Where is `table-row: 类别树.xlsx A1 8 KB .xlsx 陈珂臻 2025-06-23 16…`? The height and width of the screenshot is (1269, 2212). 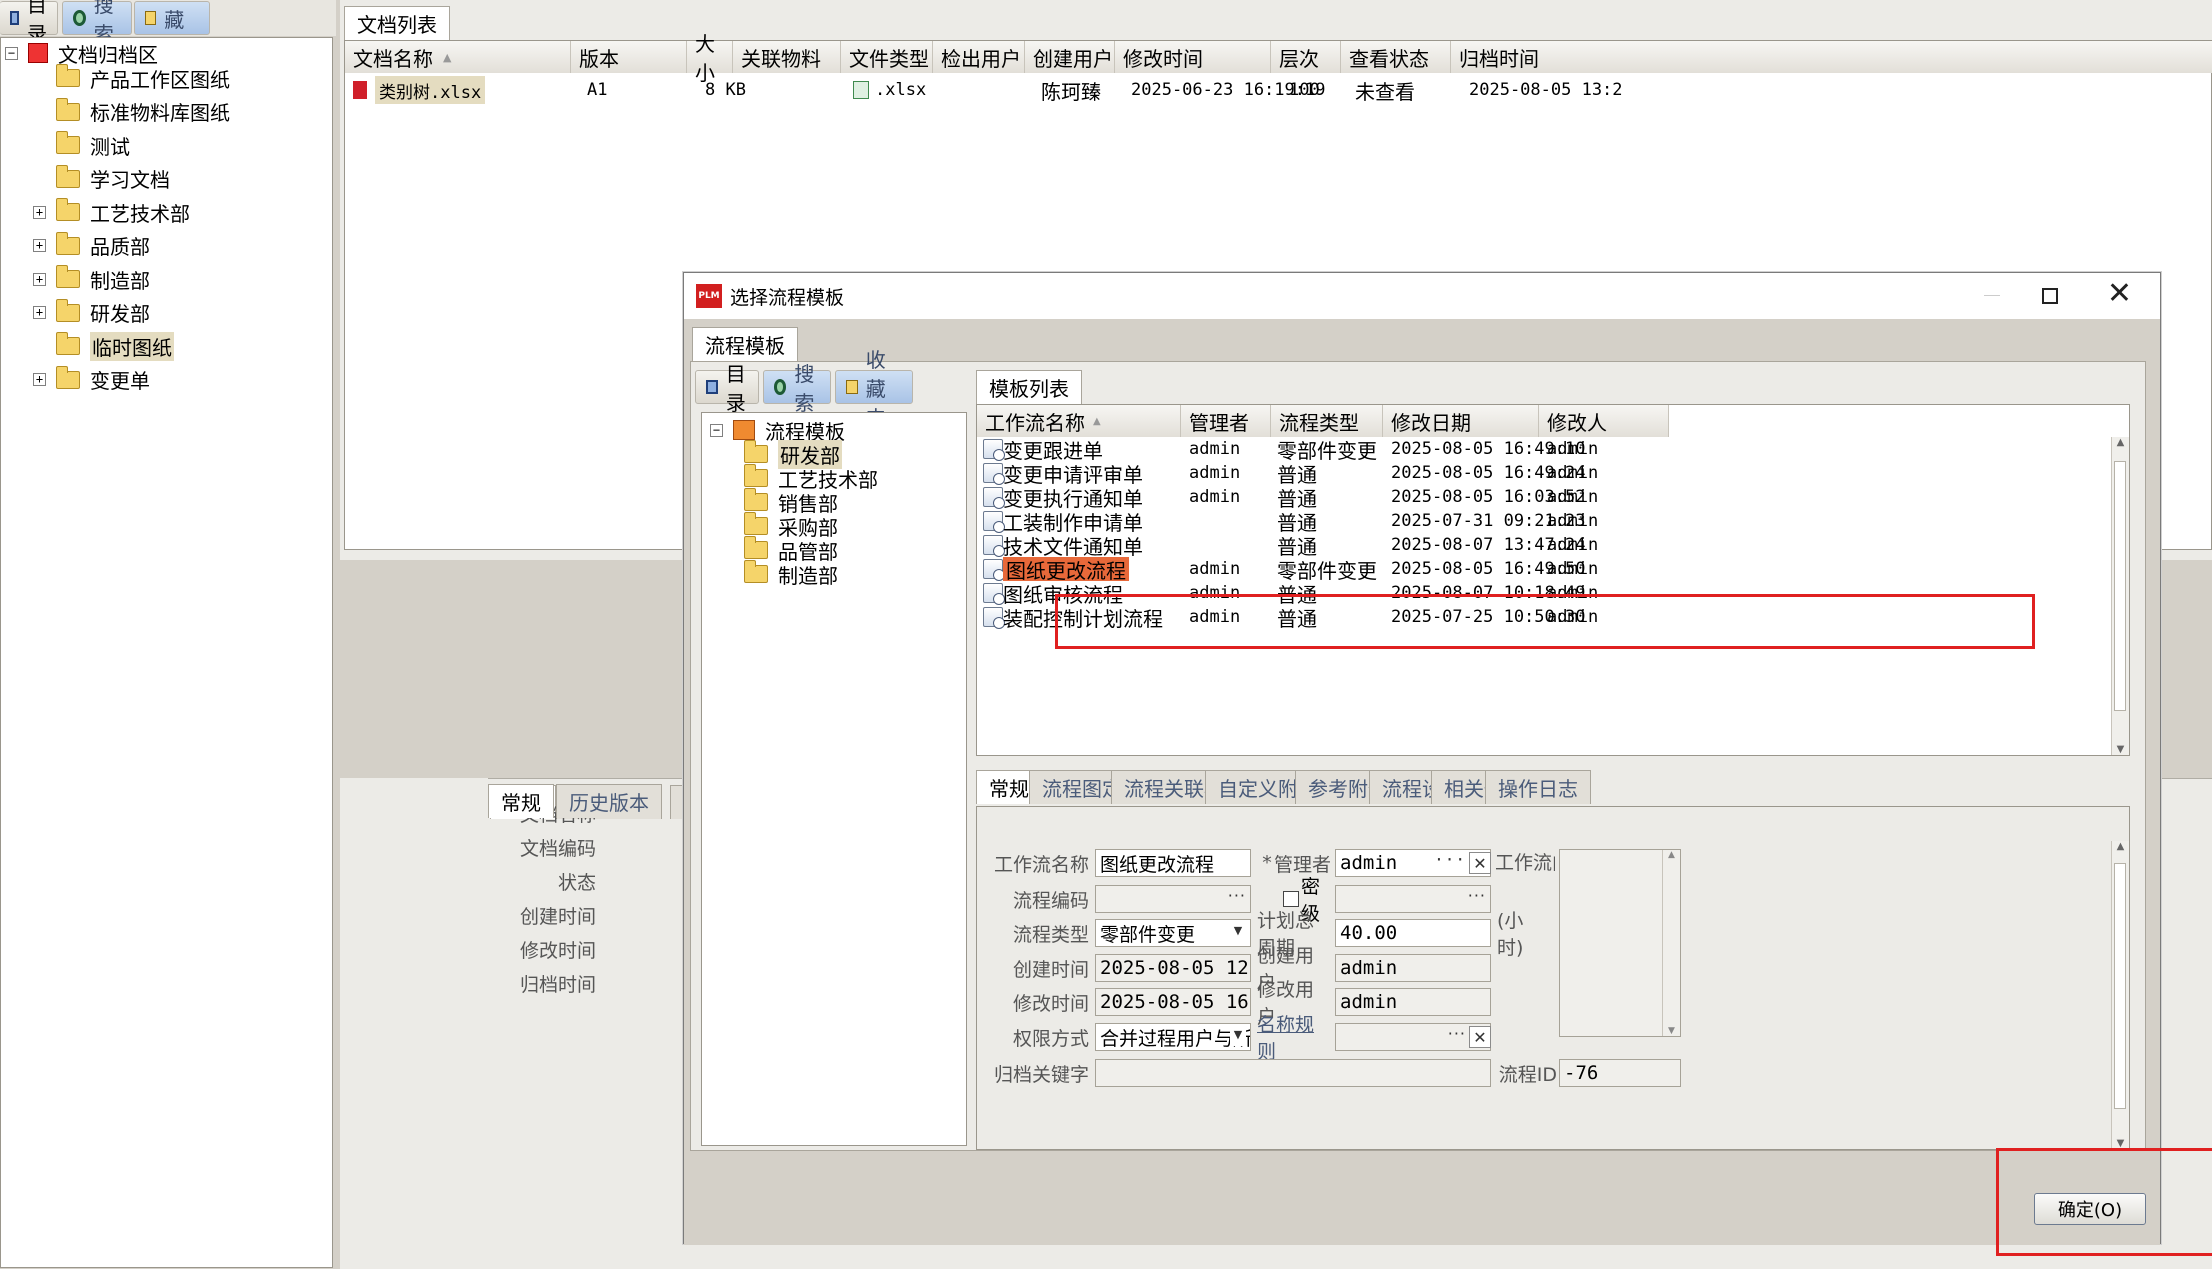 table-row: 类别树.xlsx A1 8 KB .xlsx 陈珂臻 2025-06-23 16… is located at coordinates (1278, 90).